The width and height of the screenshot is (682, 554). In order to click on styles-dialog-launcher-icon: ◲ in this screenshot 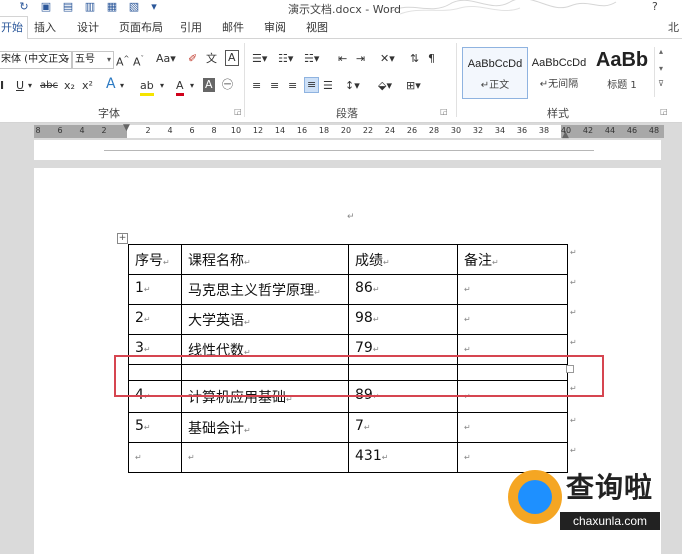, I will do `click(664, 111)`.